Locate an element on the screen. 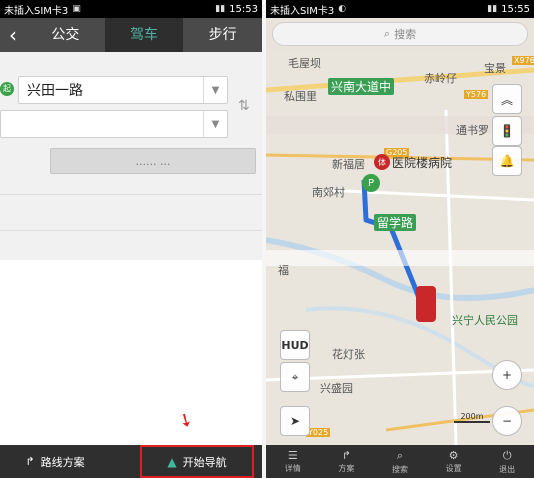  parking-icon: P is located at coordinates (371, 183).